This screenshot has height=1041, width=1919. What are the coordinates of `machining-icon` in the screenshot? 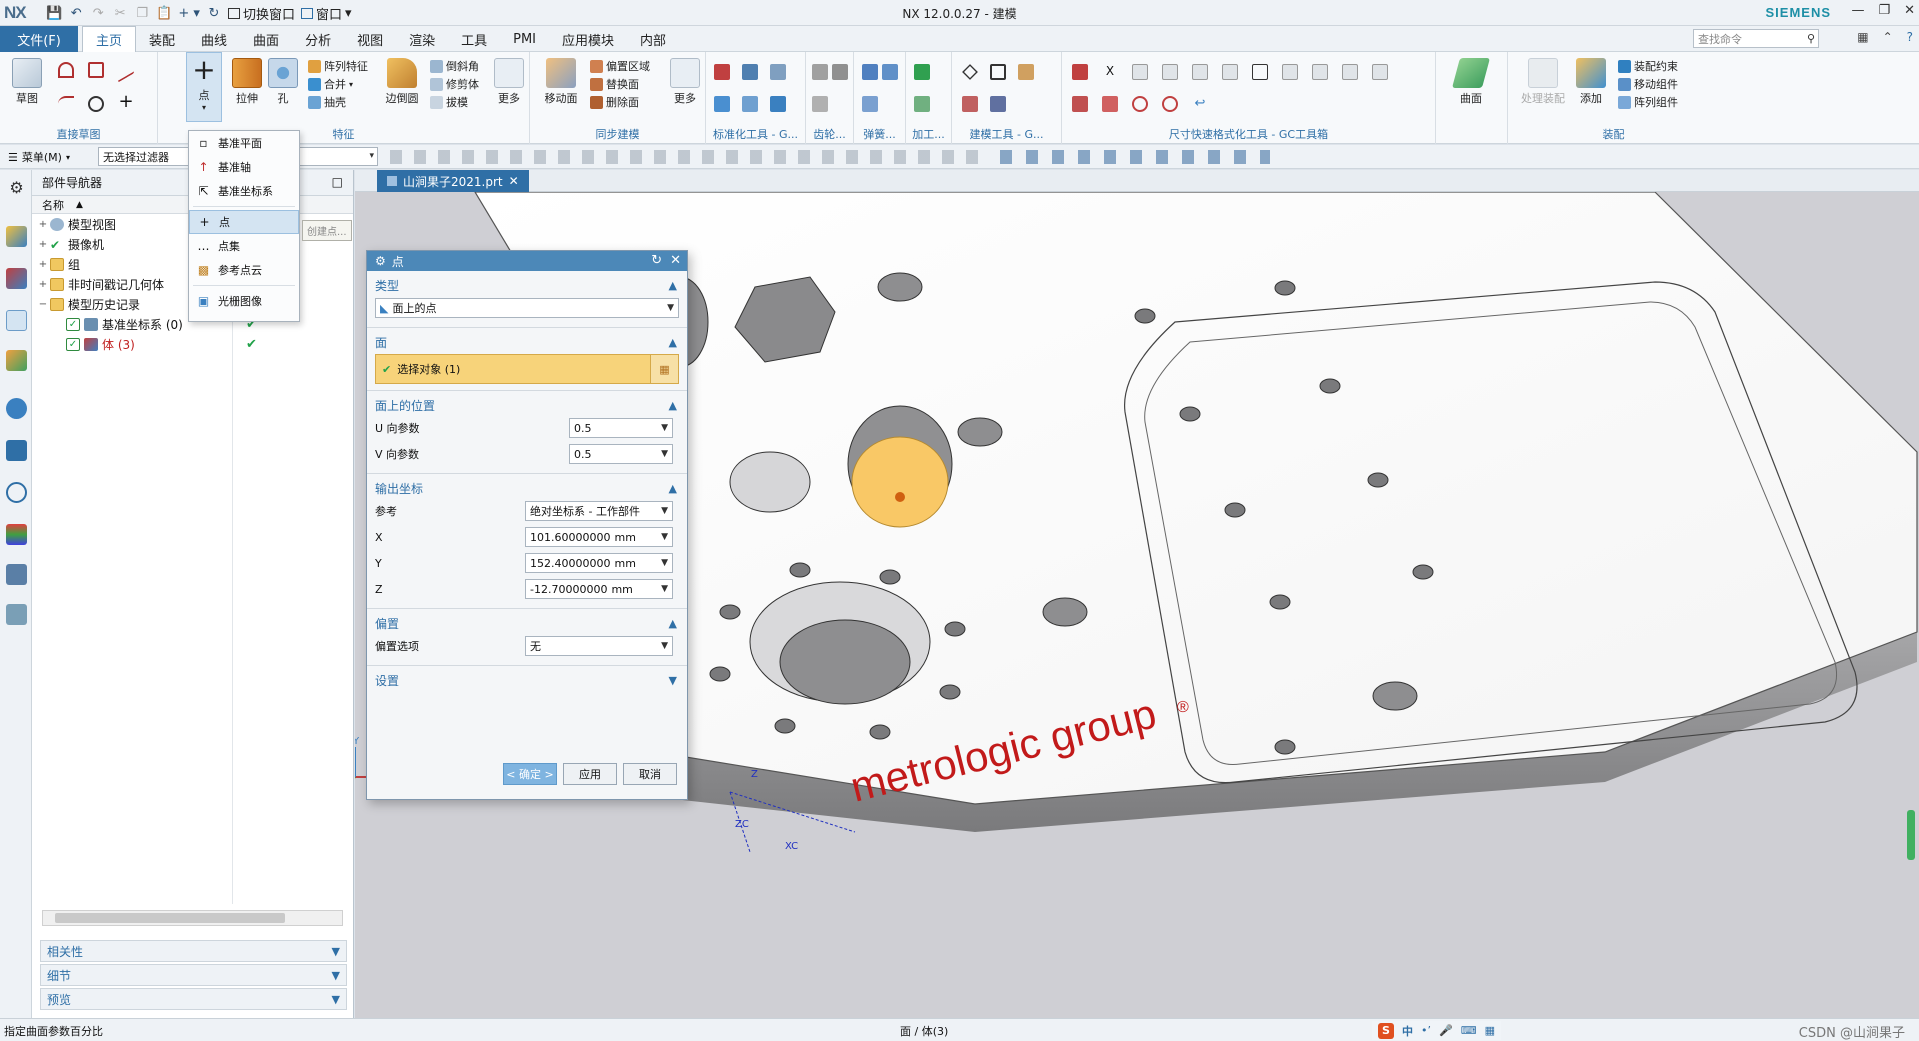 It's located at (922, 104).